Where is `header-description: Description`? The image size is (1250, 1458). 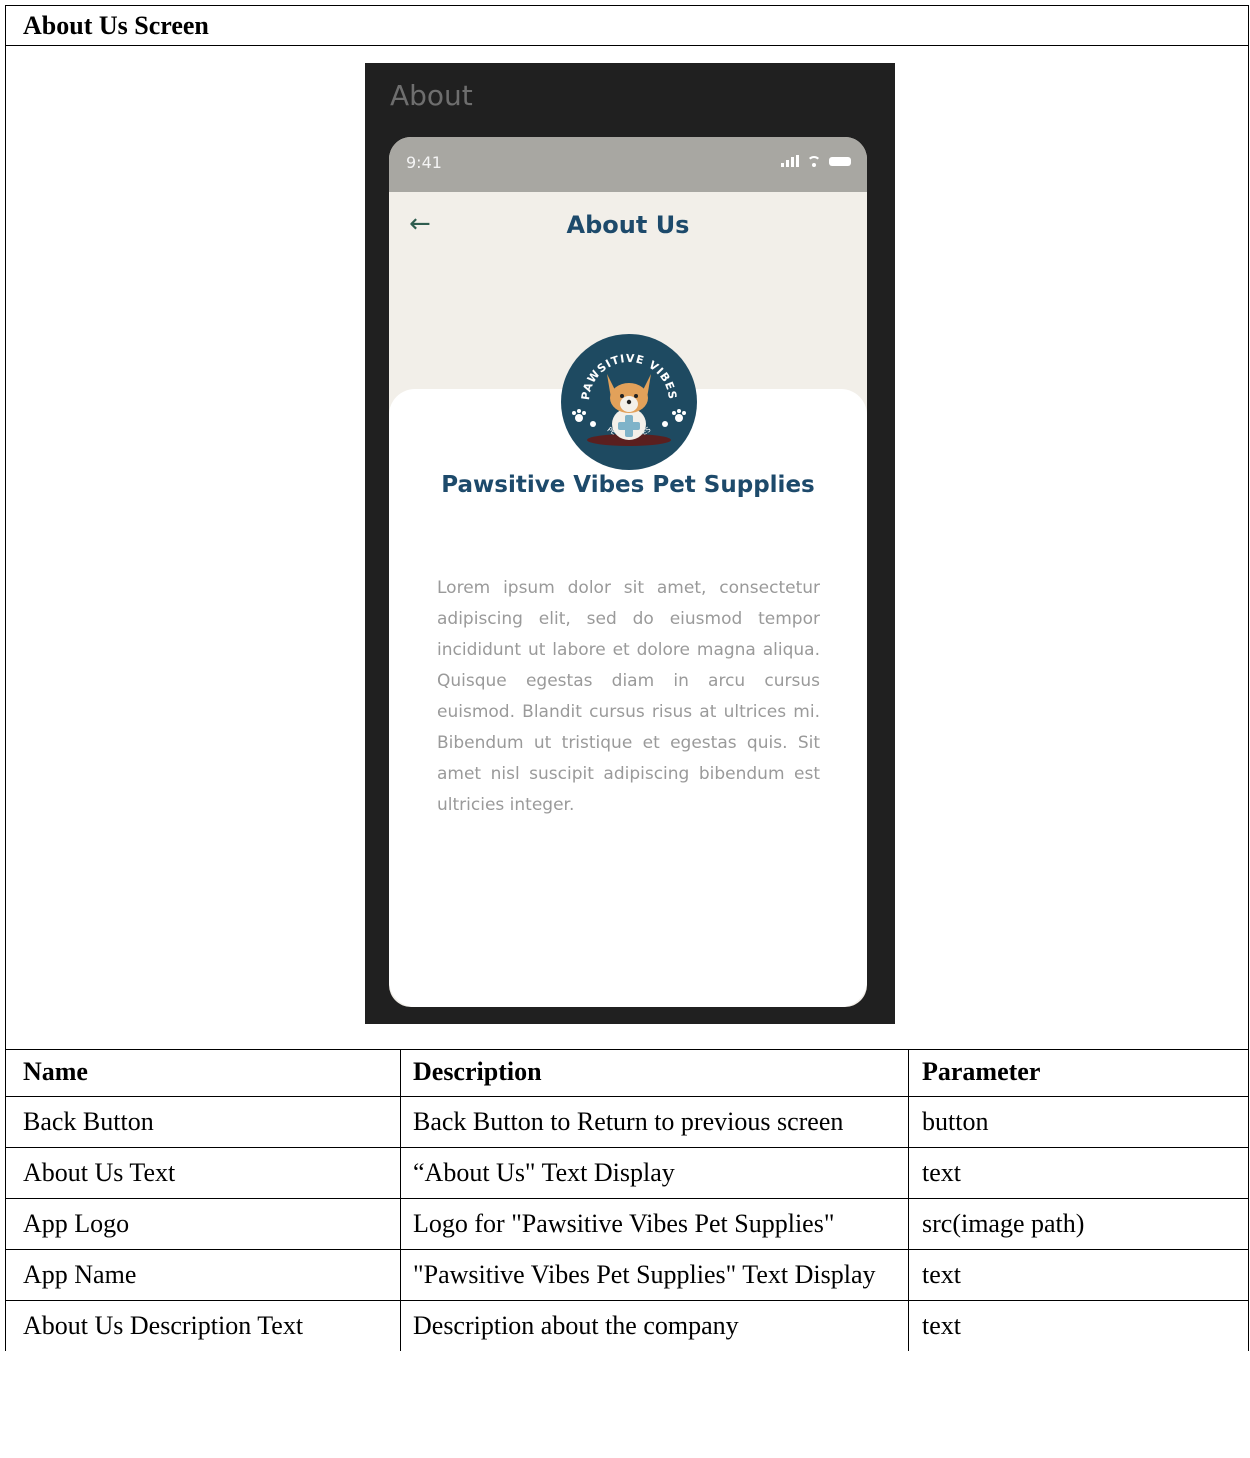
header-description: Description is located at coordinates (654, 1073).